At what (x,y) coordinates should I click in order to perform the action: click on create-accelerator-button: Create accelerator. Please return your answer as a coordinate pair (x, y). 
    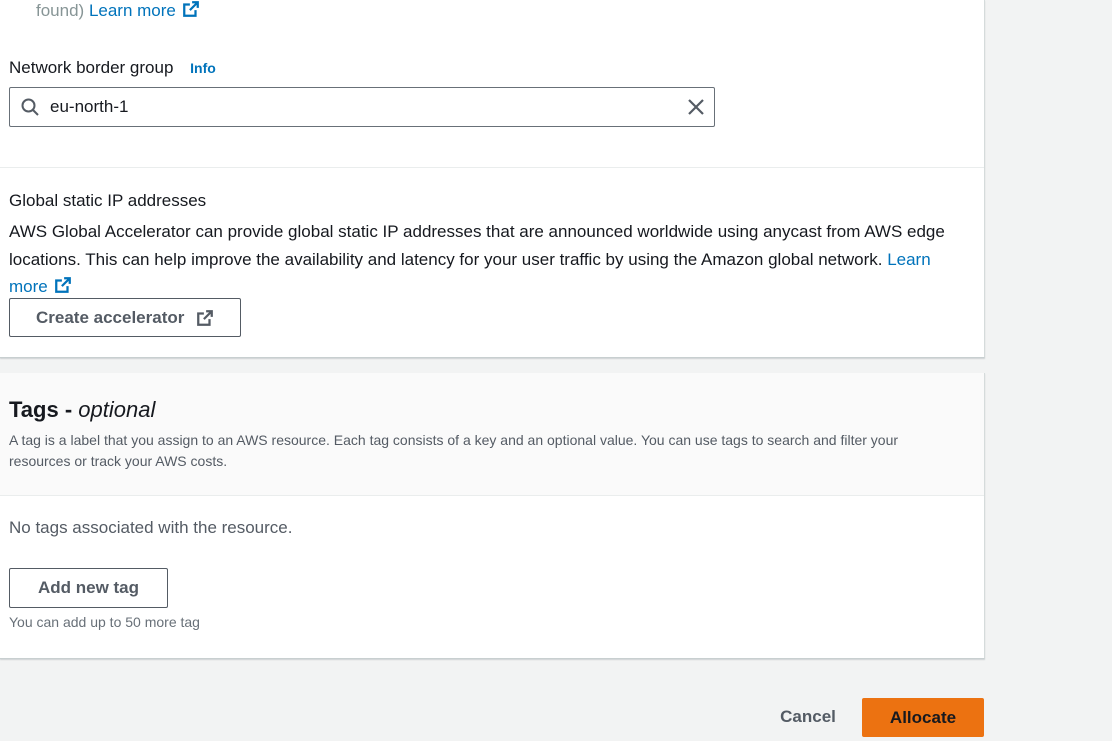
    Looking at the image, I should click on (125, 317).